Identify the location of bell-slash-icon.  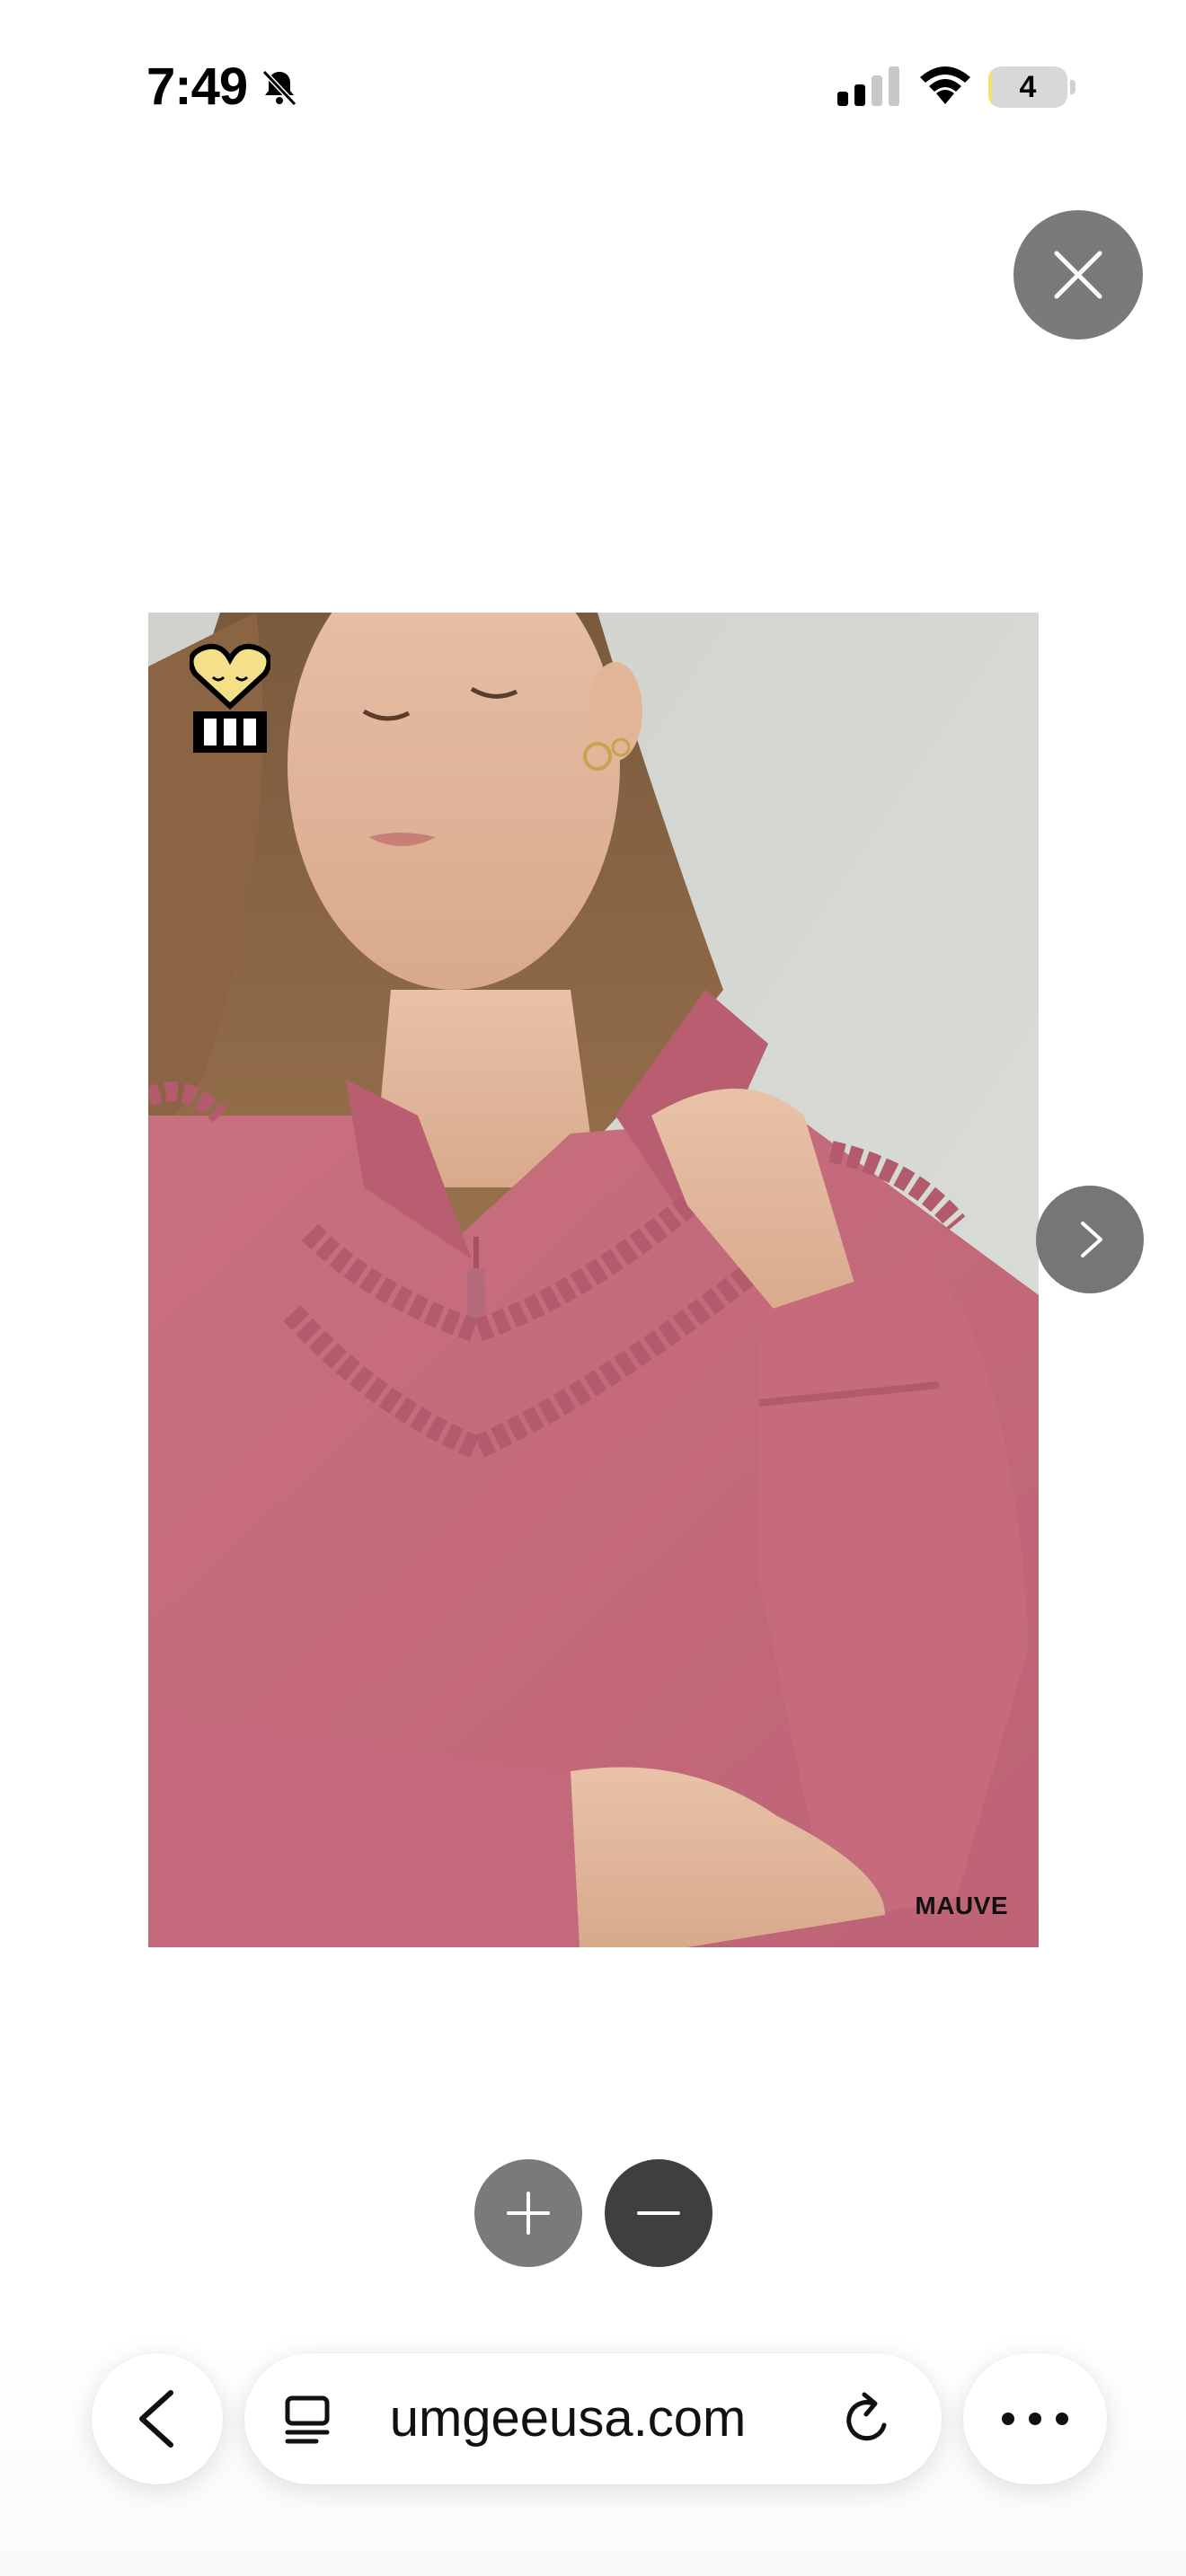
(279, 88).